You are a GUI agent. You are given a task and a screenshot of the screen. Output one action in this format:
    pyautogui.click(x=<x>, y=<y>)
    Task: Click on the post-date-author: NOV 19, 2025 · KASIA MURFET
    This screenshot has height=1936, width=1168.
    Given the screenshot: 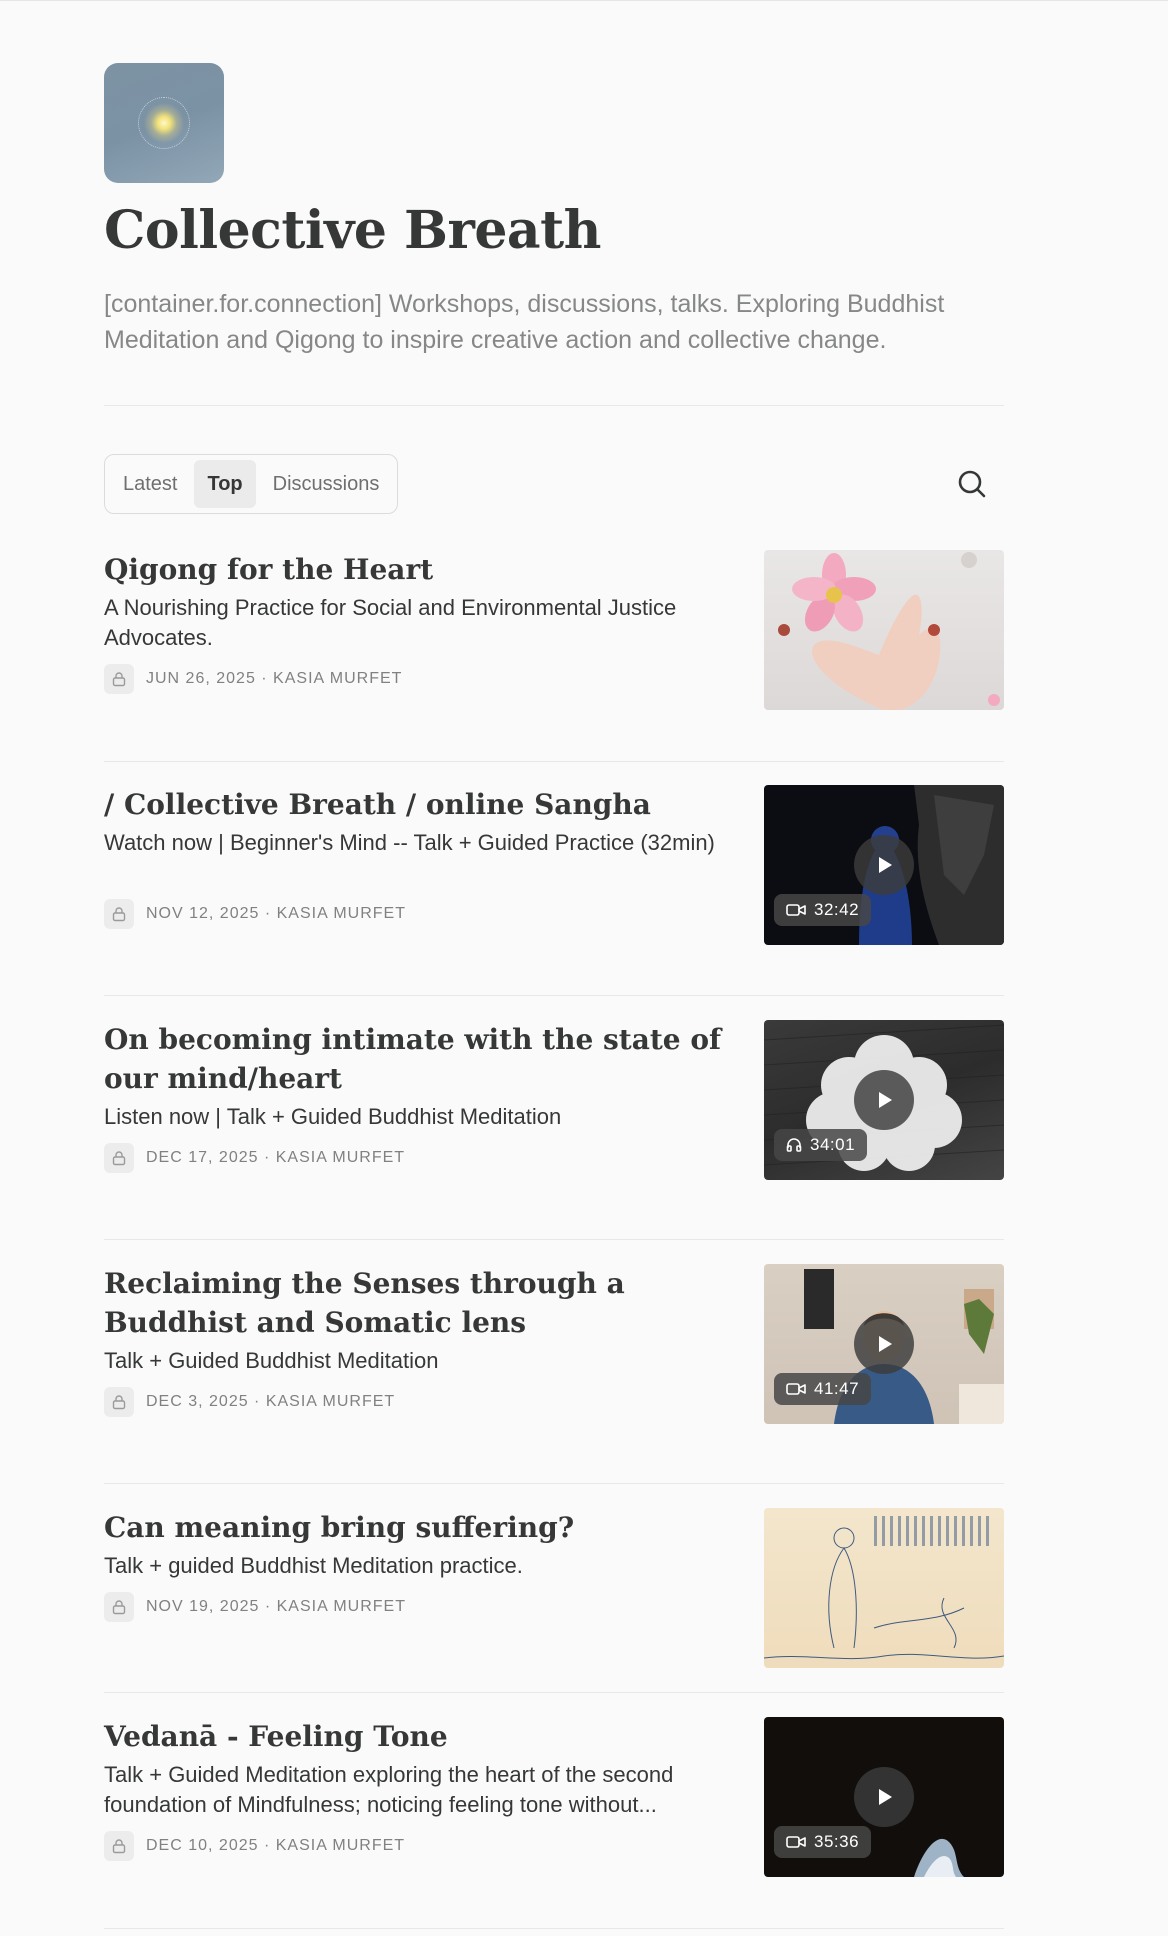 What is the action you would take?
    pyautogui.click(x=276, y=1606)
    